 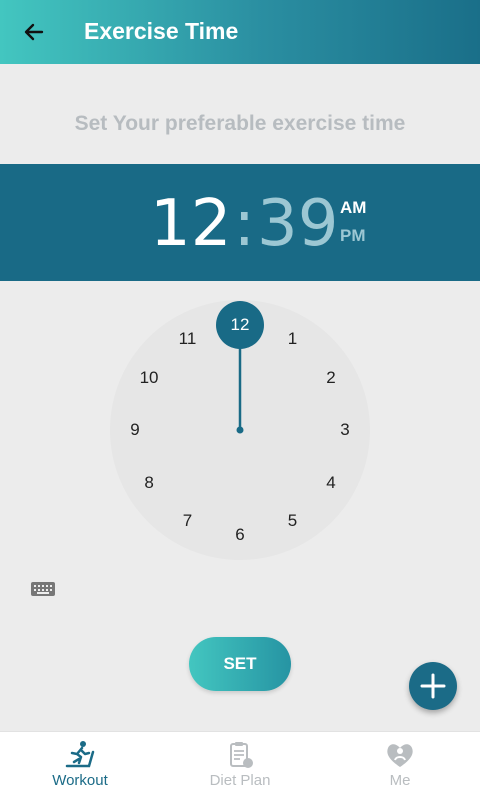 I want to click on diet-clipboard-icon, so click(x=241, y=755).